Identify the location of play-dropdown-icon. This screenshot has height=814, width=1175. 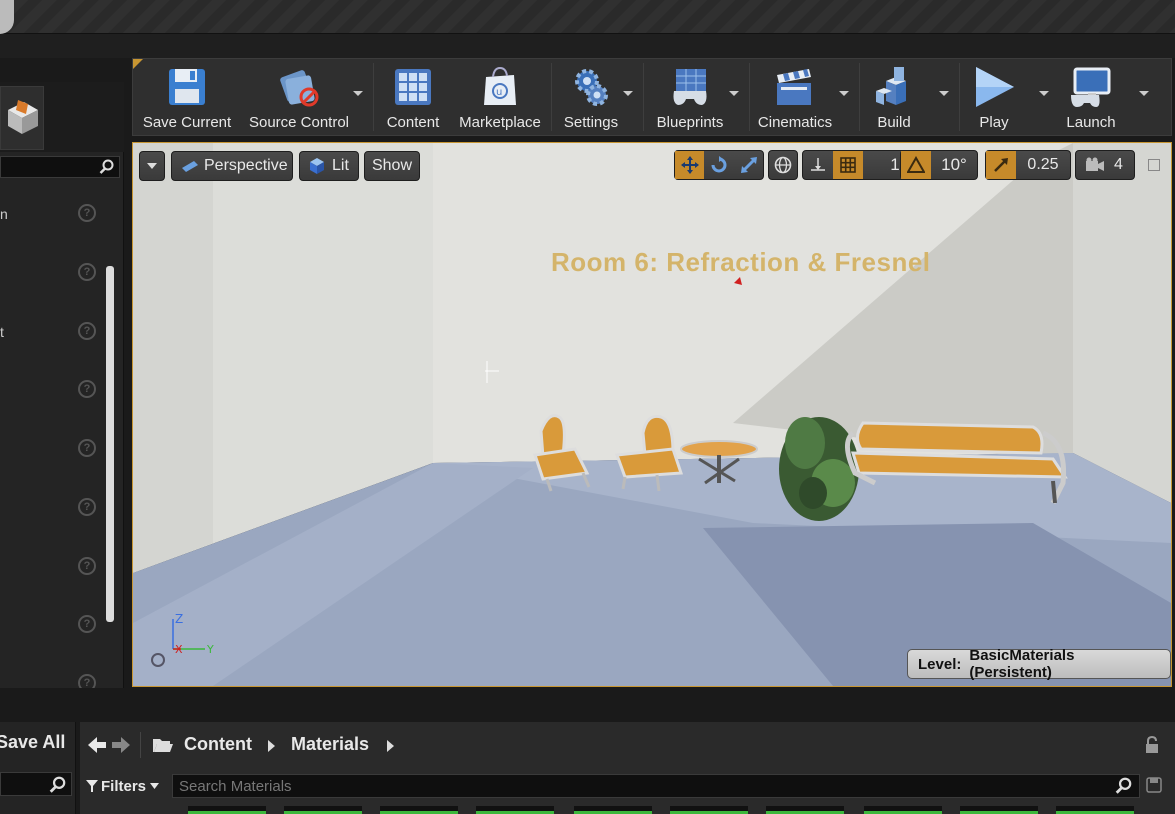
(1044, 93).